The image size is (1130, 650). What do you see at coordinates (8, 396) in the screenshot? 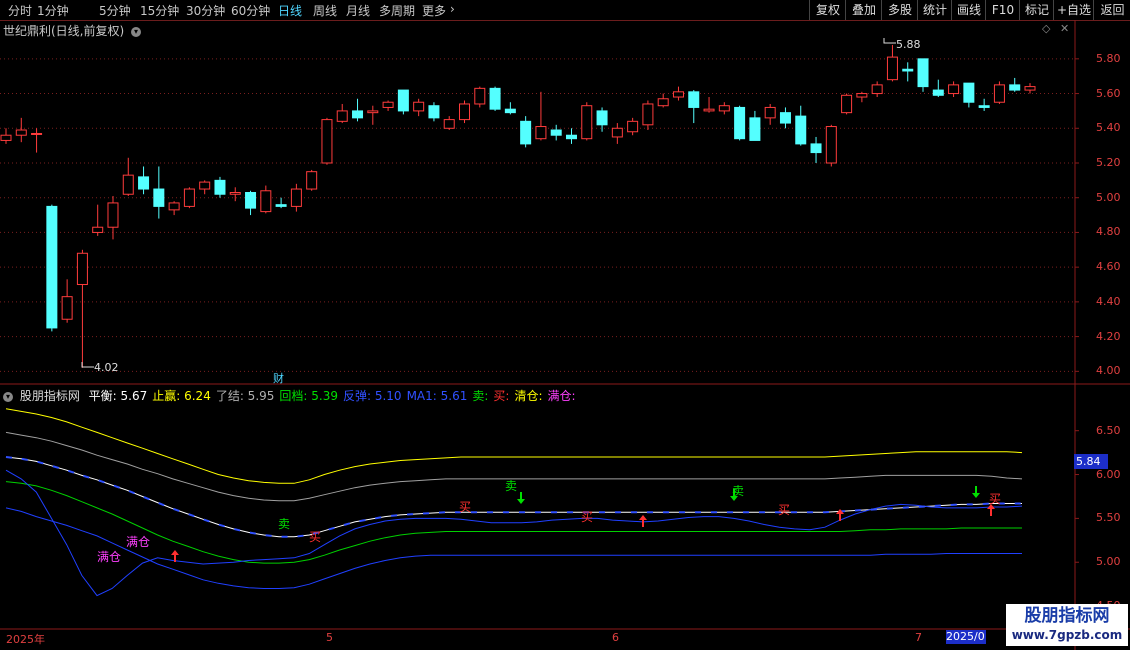
I see `chevron-down-icon: ▾` at bounding box center [8, 396].